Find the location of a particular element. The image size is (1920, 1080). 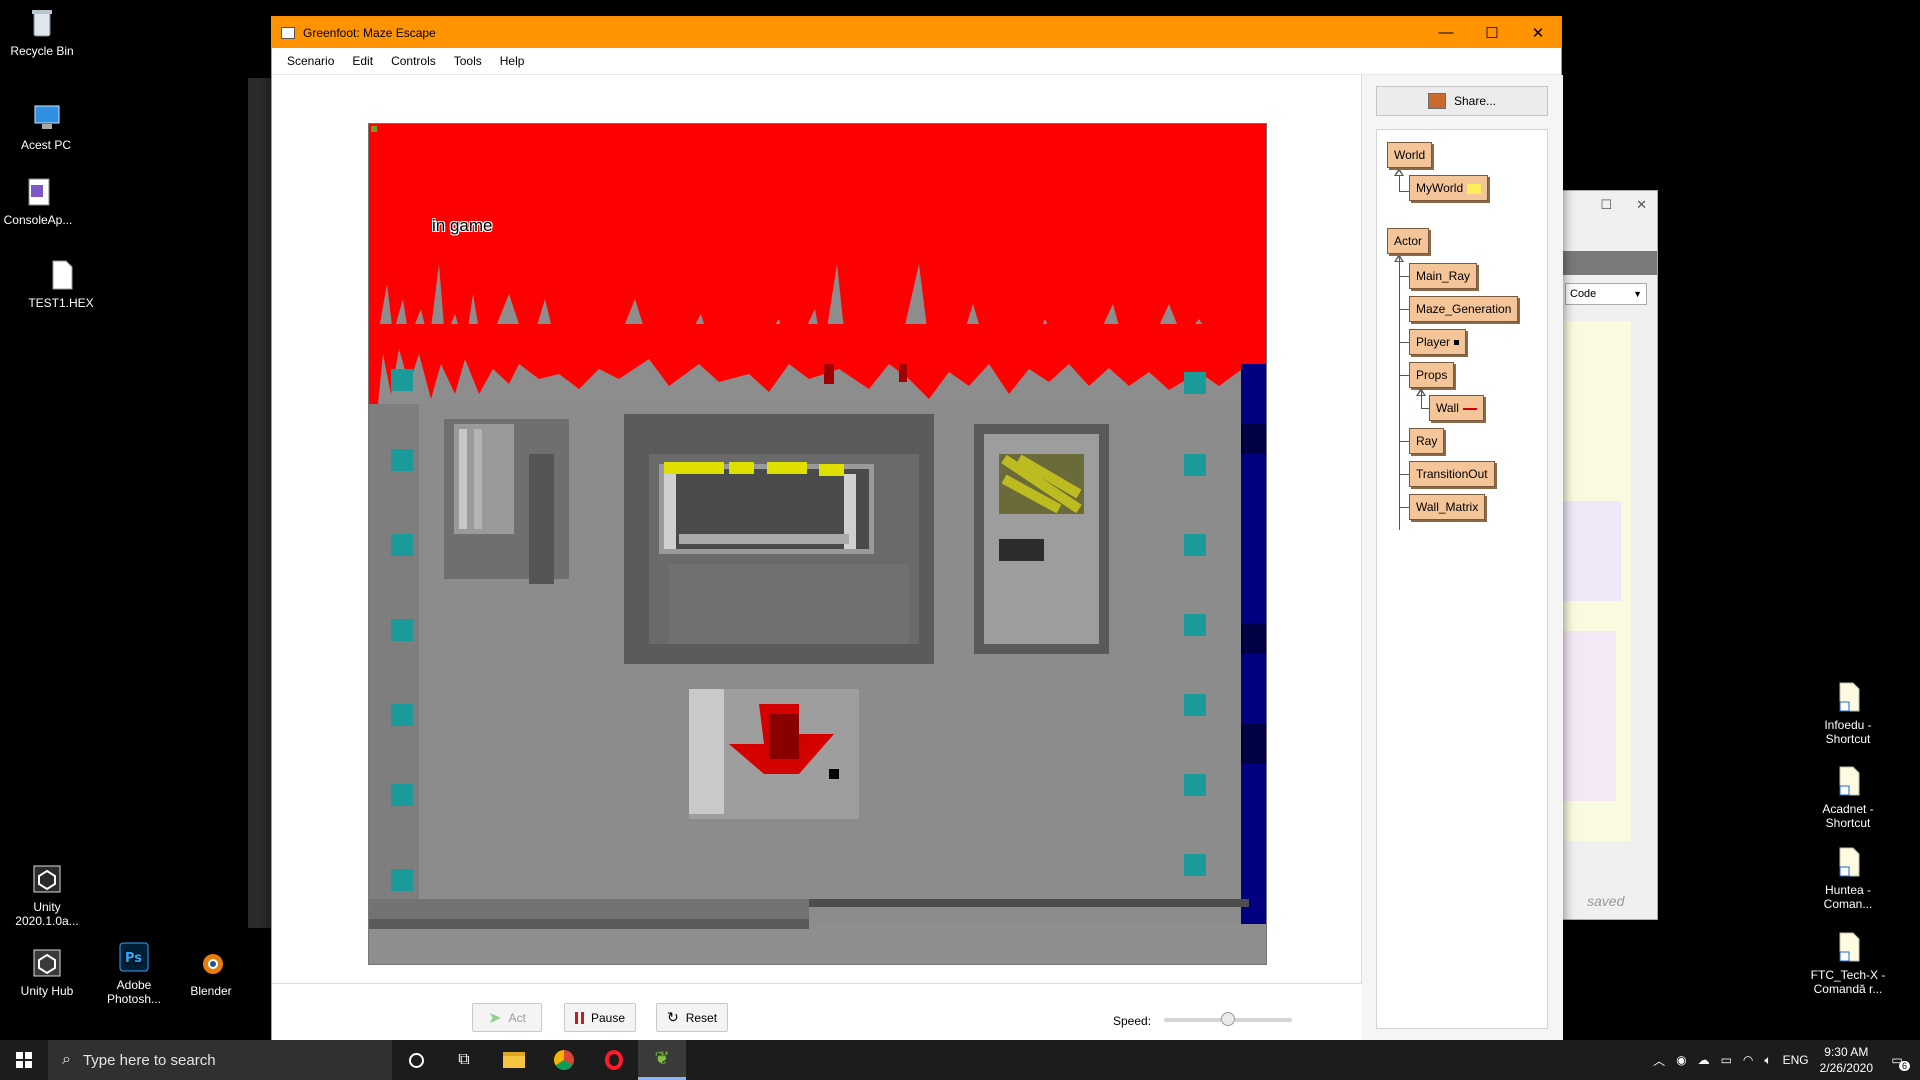

taskbar-search: ⌕ Type here to search is located at coordinates (220, 1060).